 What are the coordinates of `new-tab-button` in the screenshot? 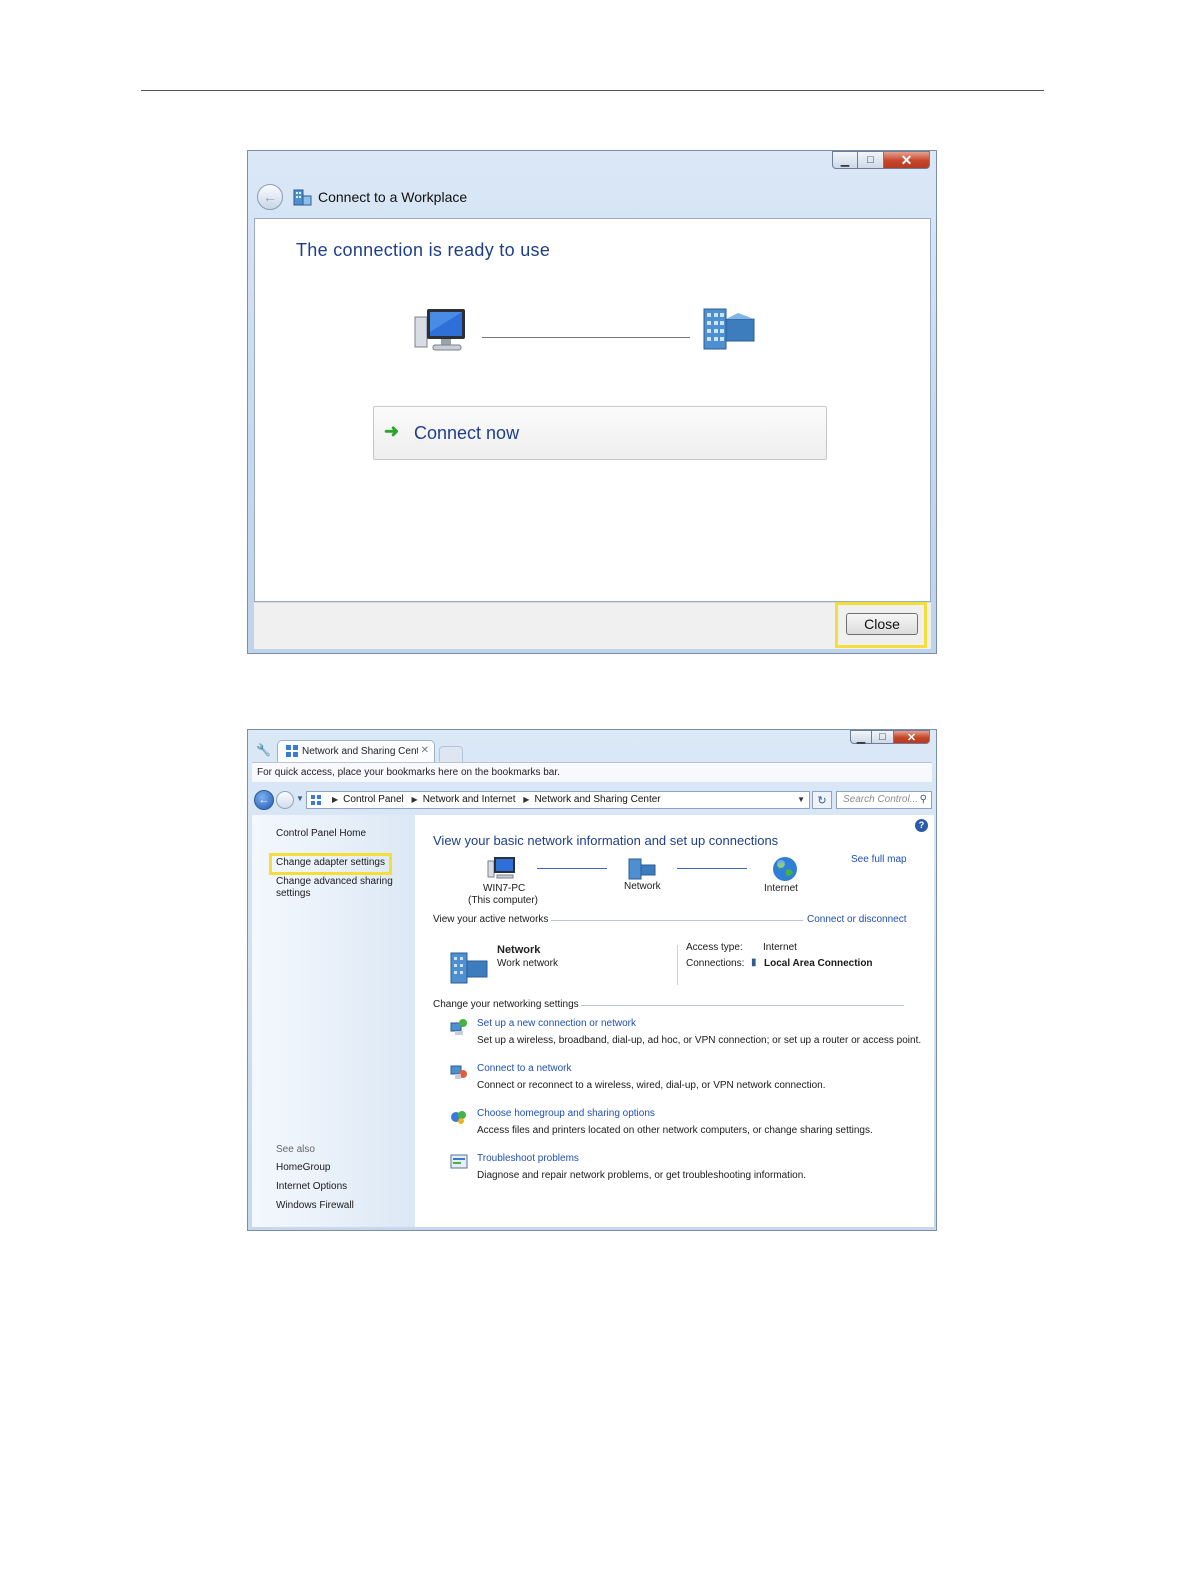 It's located at (451, 754).